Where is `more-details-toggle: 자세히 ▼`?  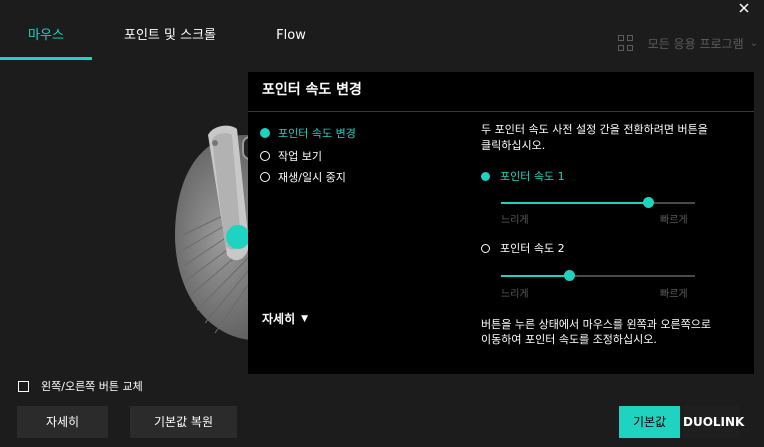
more-details-toggle: 자세히 ▼ is located at coordinates (285, 318).